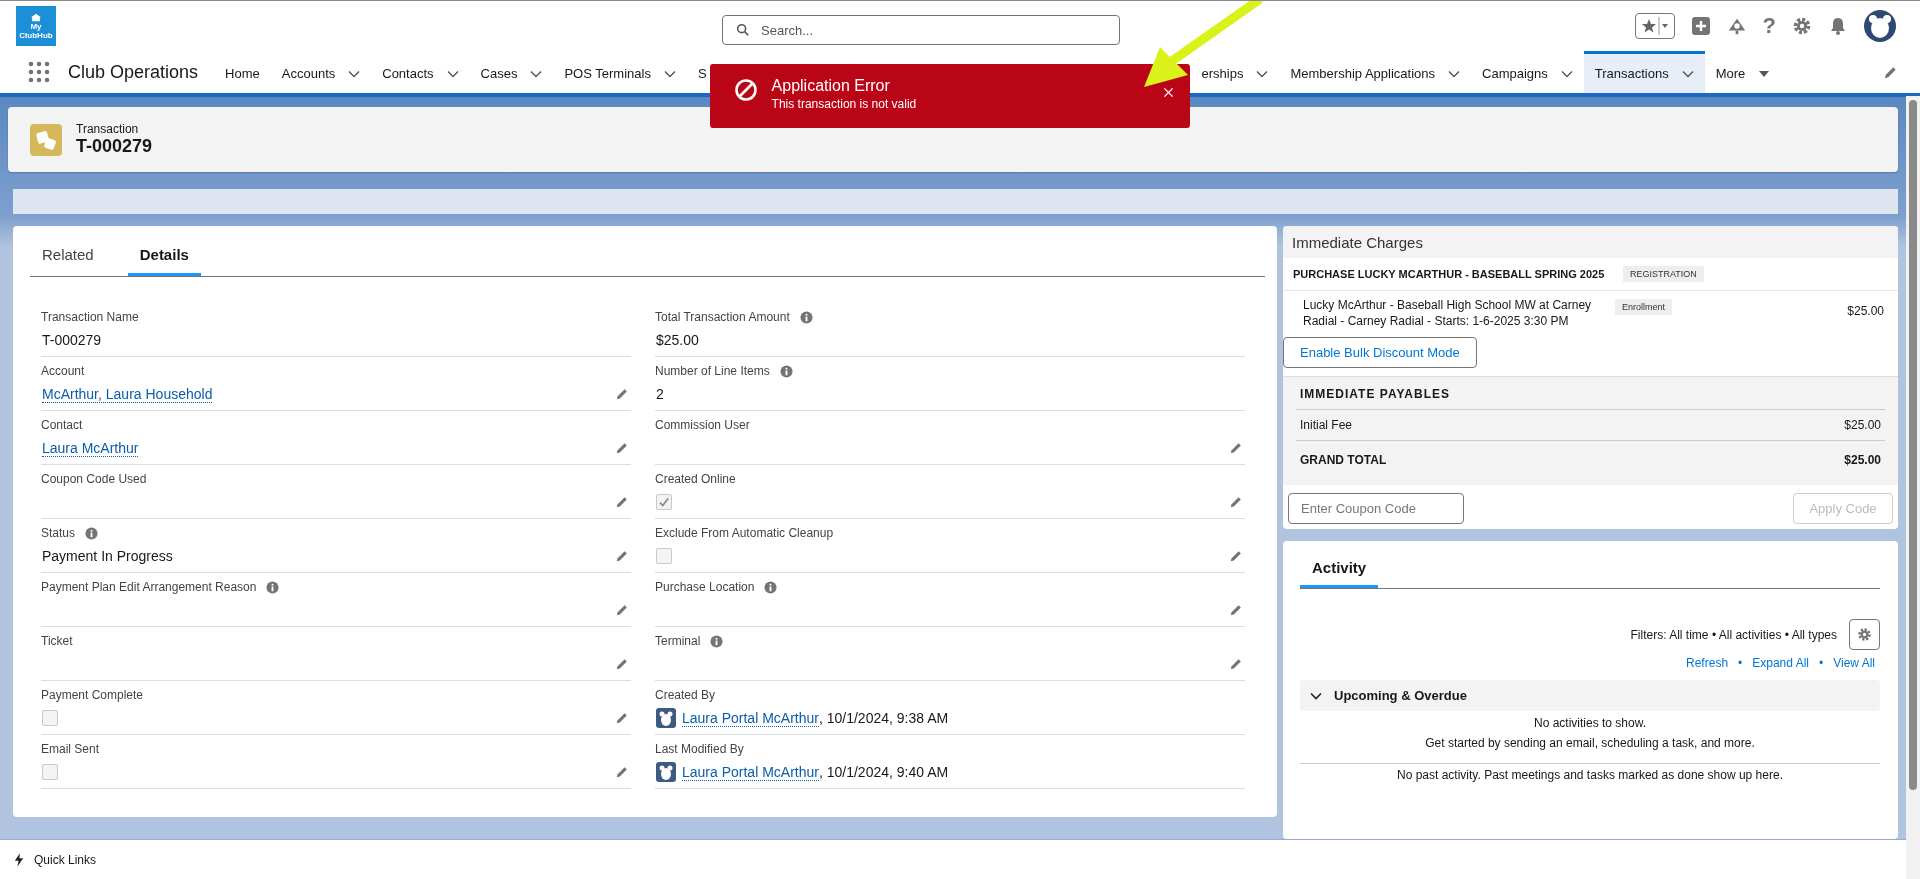  Describe the element at coordinates (831, 86) in the screenshot. I see `toast-title: Application Error` at that location.